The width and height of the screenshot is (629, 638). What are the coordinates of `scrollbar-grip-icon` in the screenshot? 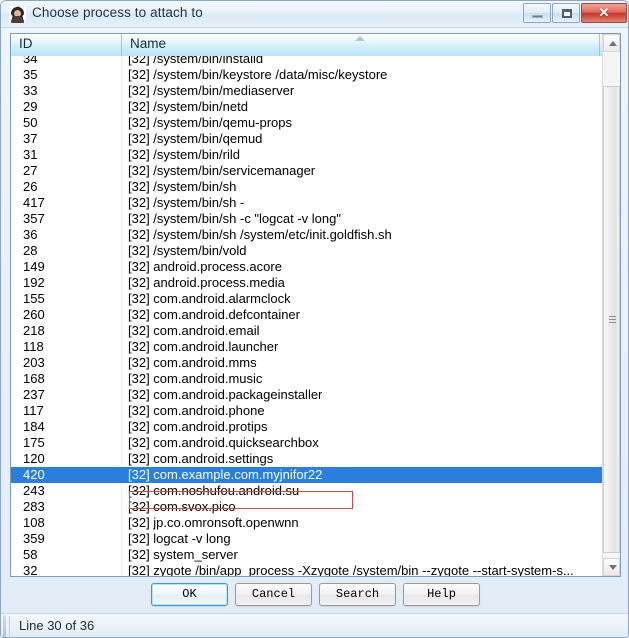 It's located at (612, 319).